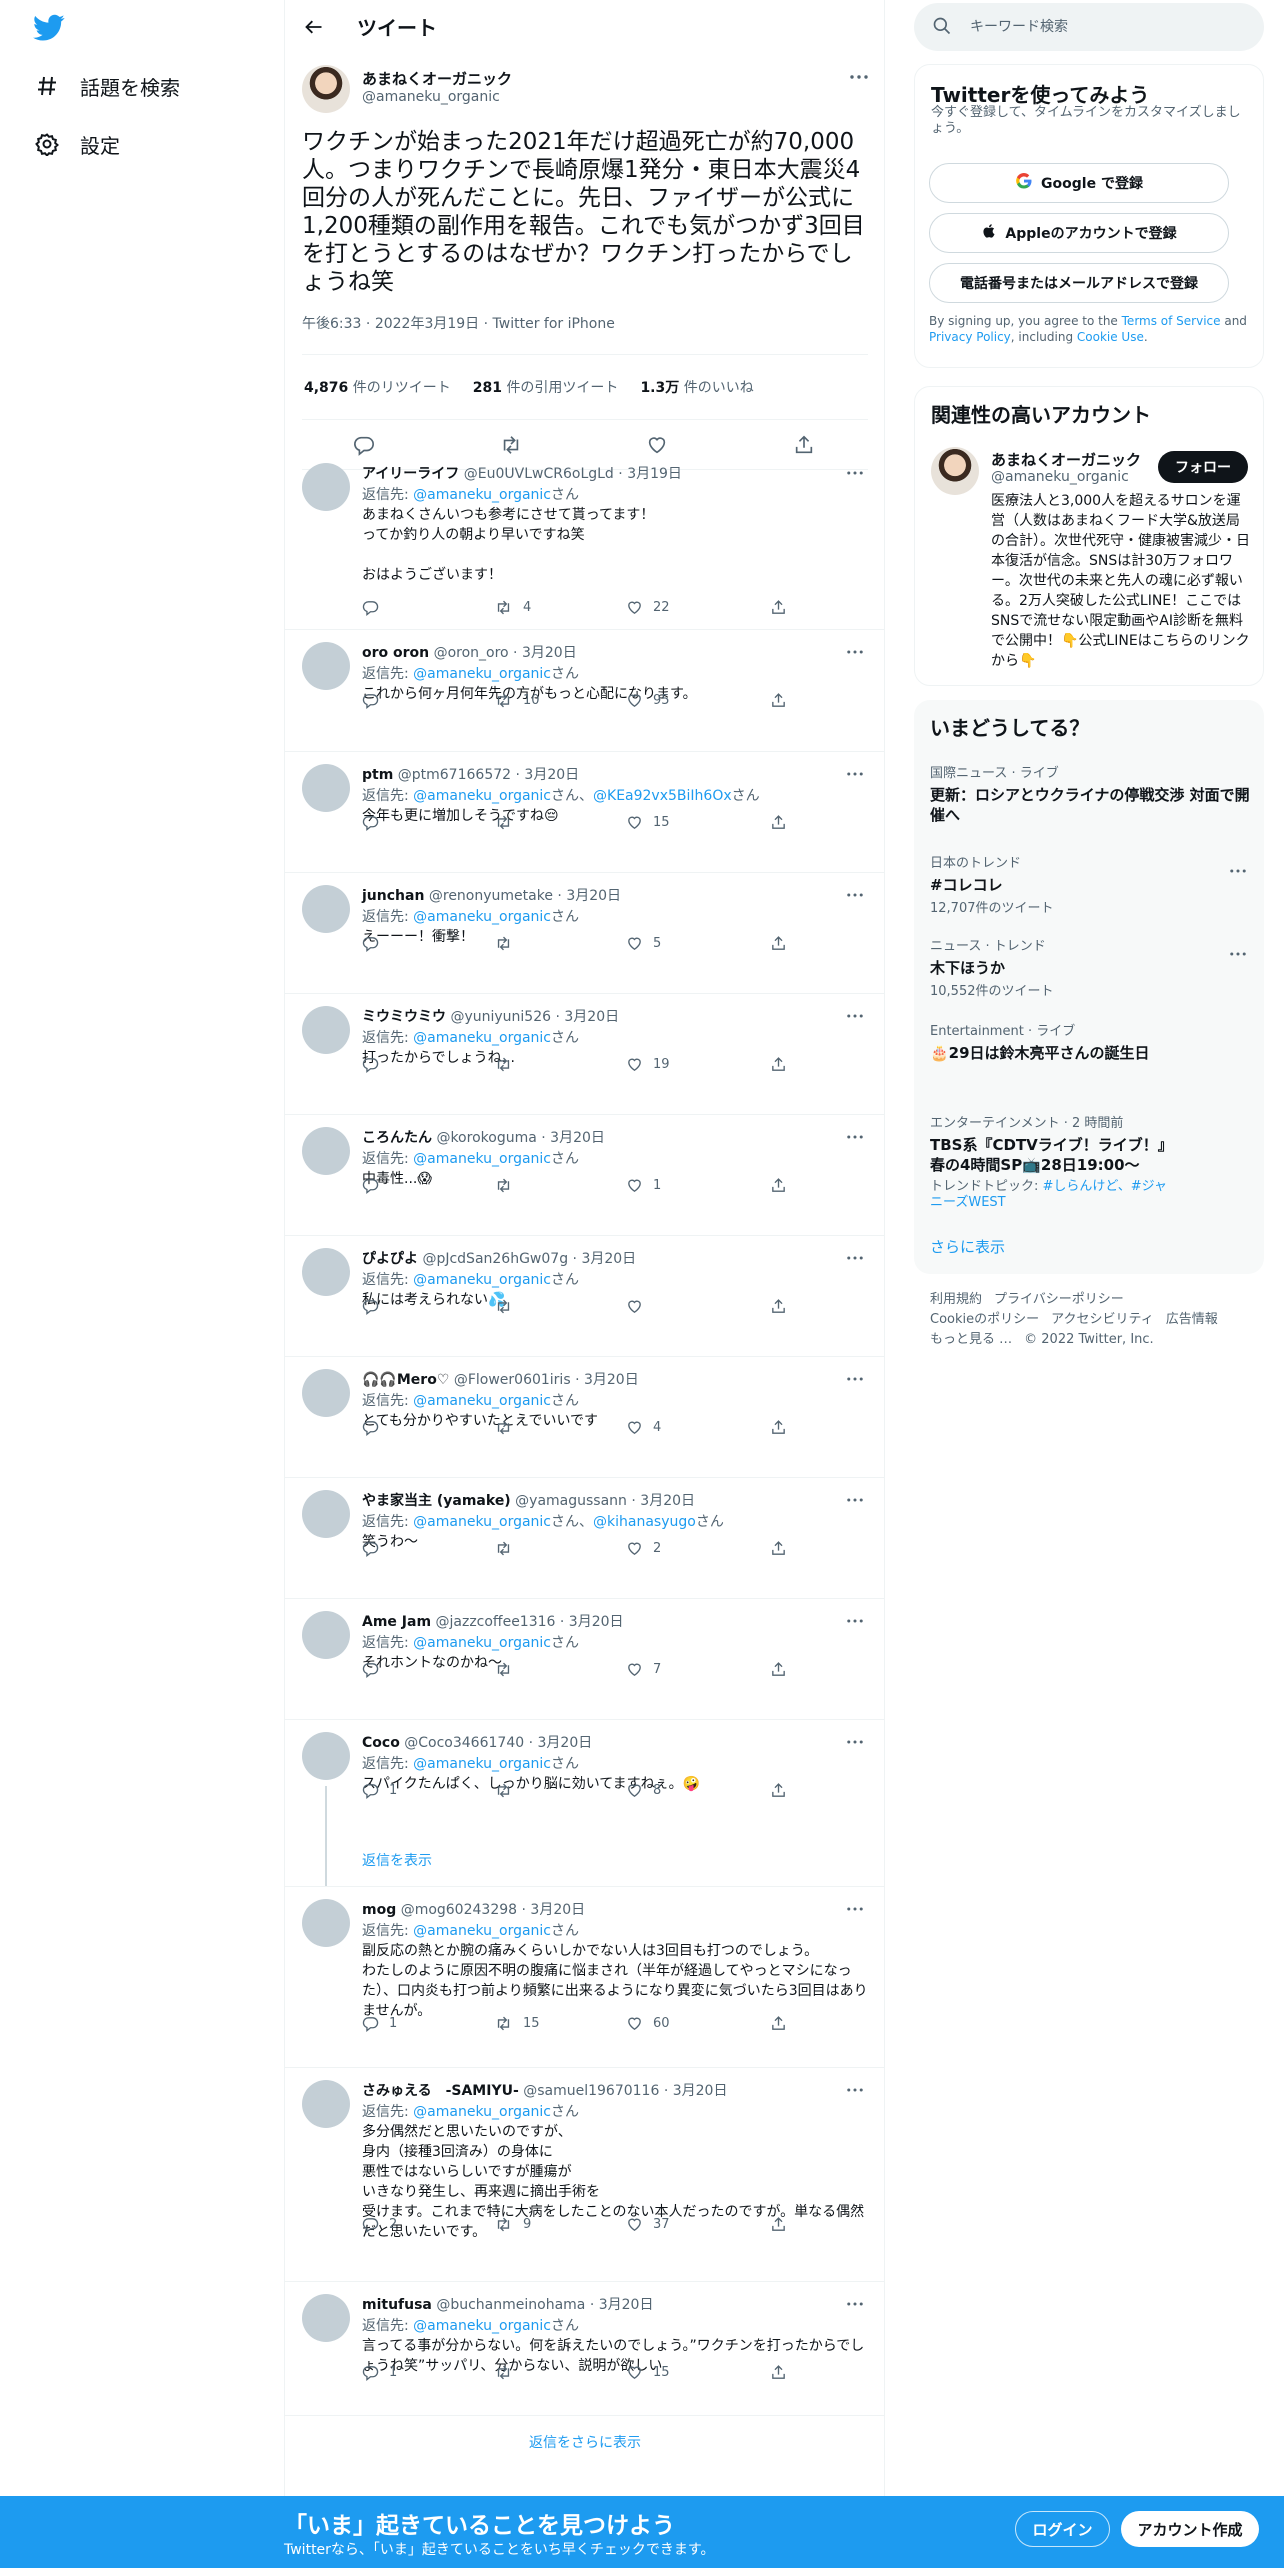 The height and width of the screenshot is (2568, 1284). Describe the element at coordinates (379, 1910) in the screenshot. I see `reply-author-name: mog` at that location.